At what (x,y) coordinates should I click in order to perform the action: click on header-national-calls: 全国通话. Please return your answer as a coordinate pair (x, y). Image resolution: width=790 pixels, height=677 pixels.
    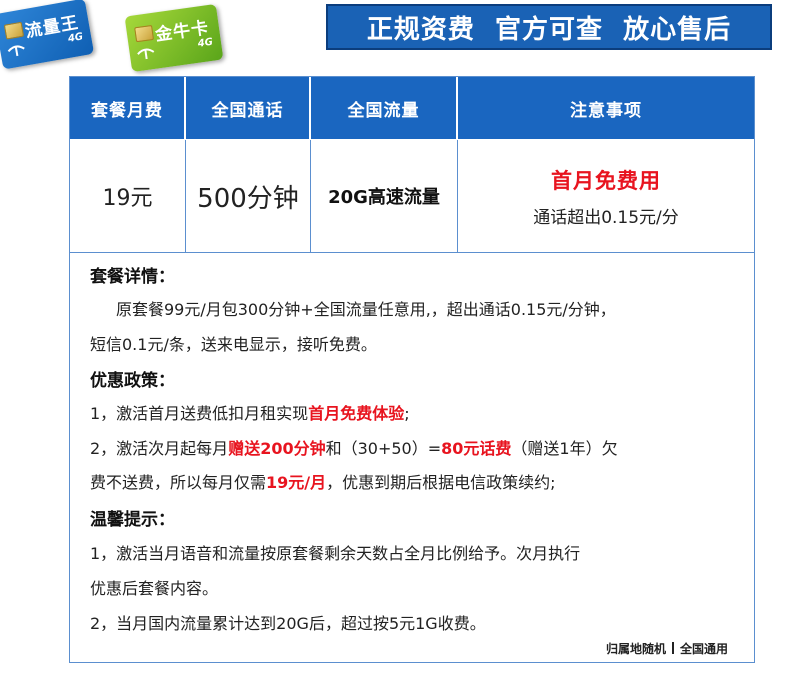
    Looking at the image, I should click on (248, 108).